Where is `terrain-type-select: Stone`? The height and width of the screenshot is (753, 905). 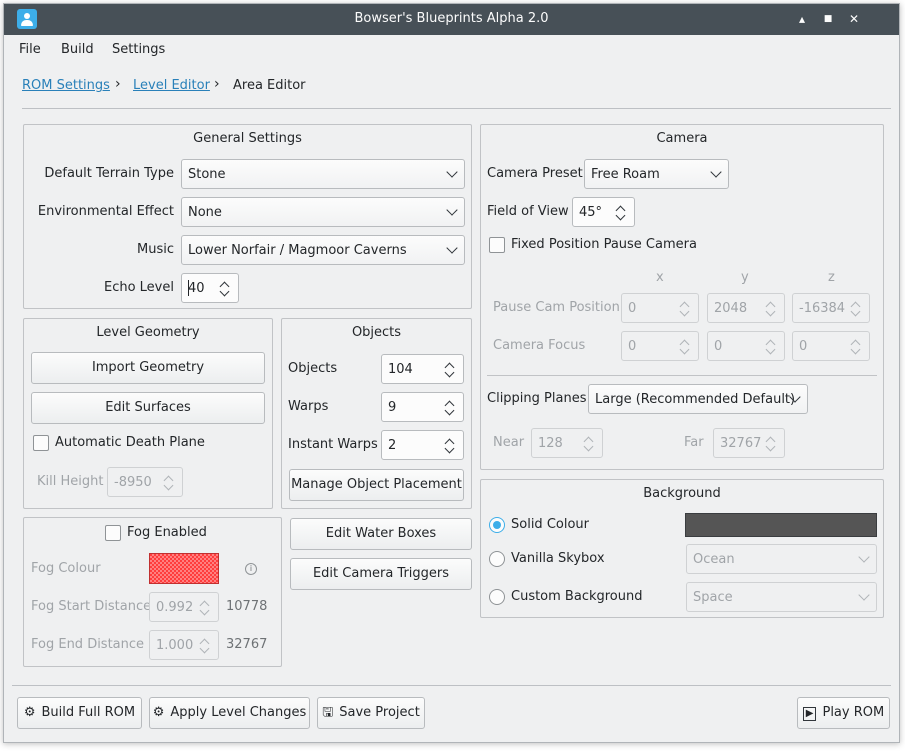 terrain-type-select: Stone is located at coordinates (323, 174).